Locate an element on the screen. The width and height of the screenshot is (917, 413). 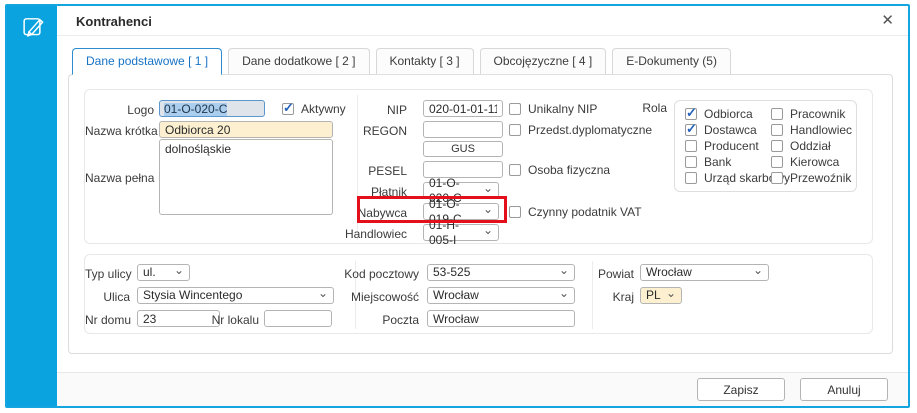
rola-kierowca: Kierowca is located at coordinates (812, 162).